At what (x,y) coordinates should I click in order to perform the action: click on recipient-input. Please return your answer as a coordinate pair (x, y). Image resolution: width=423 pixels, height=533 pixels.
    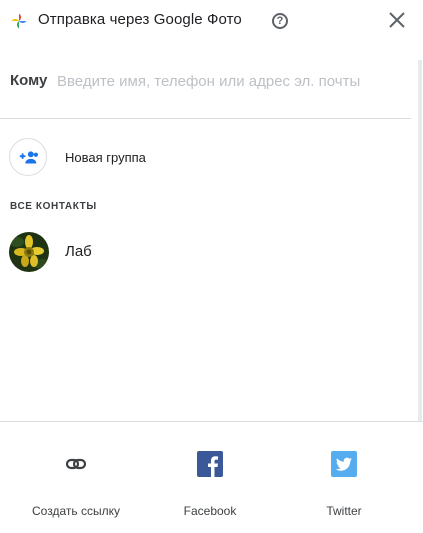
    Looking at the image, I should click on (230, 81).